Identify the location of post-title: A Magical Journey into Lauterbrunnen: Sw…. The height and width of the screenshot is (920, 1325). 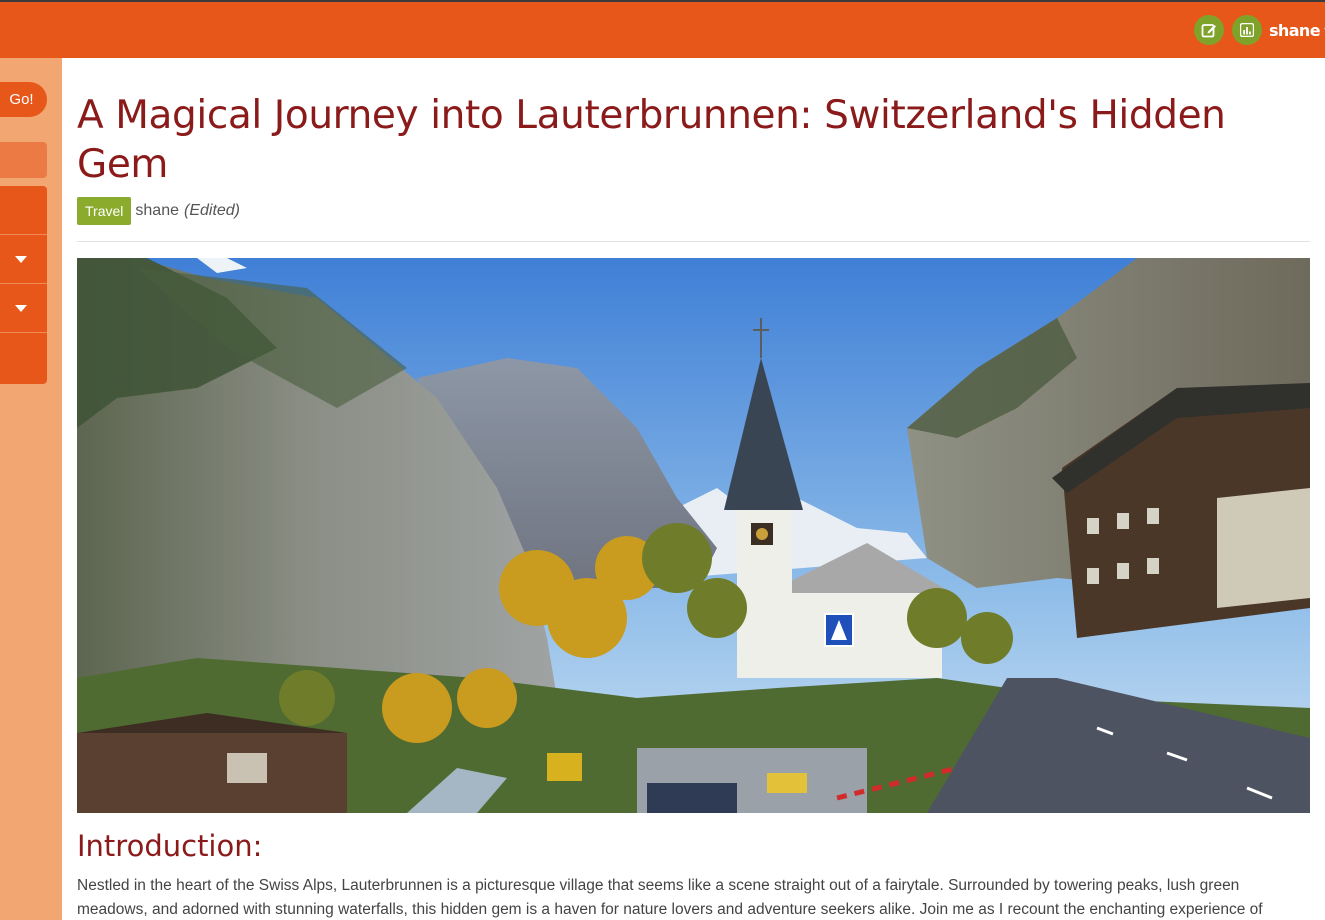
(651, 140).